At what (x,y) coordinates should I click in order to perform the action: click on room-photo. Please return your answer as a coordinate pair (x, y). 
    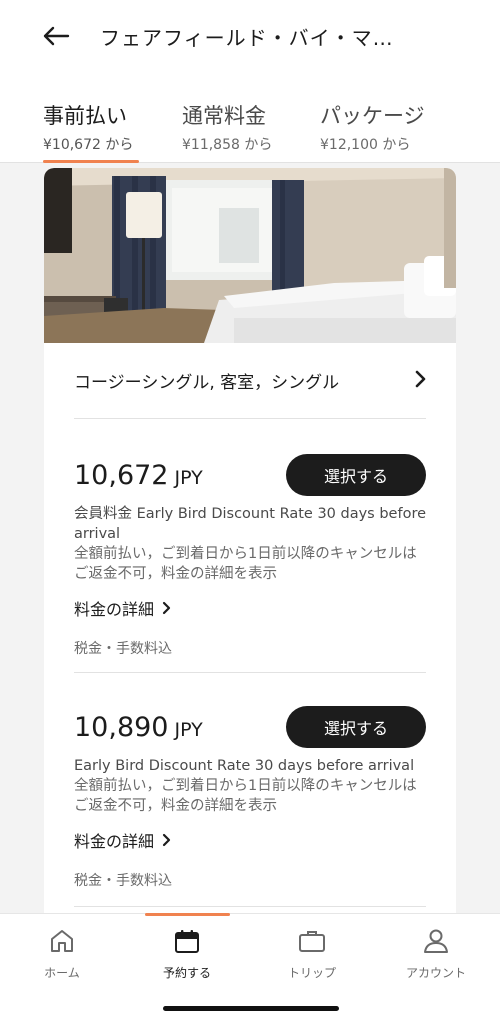
    Looking at the image, I should click on (250, 255).